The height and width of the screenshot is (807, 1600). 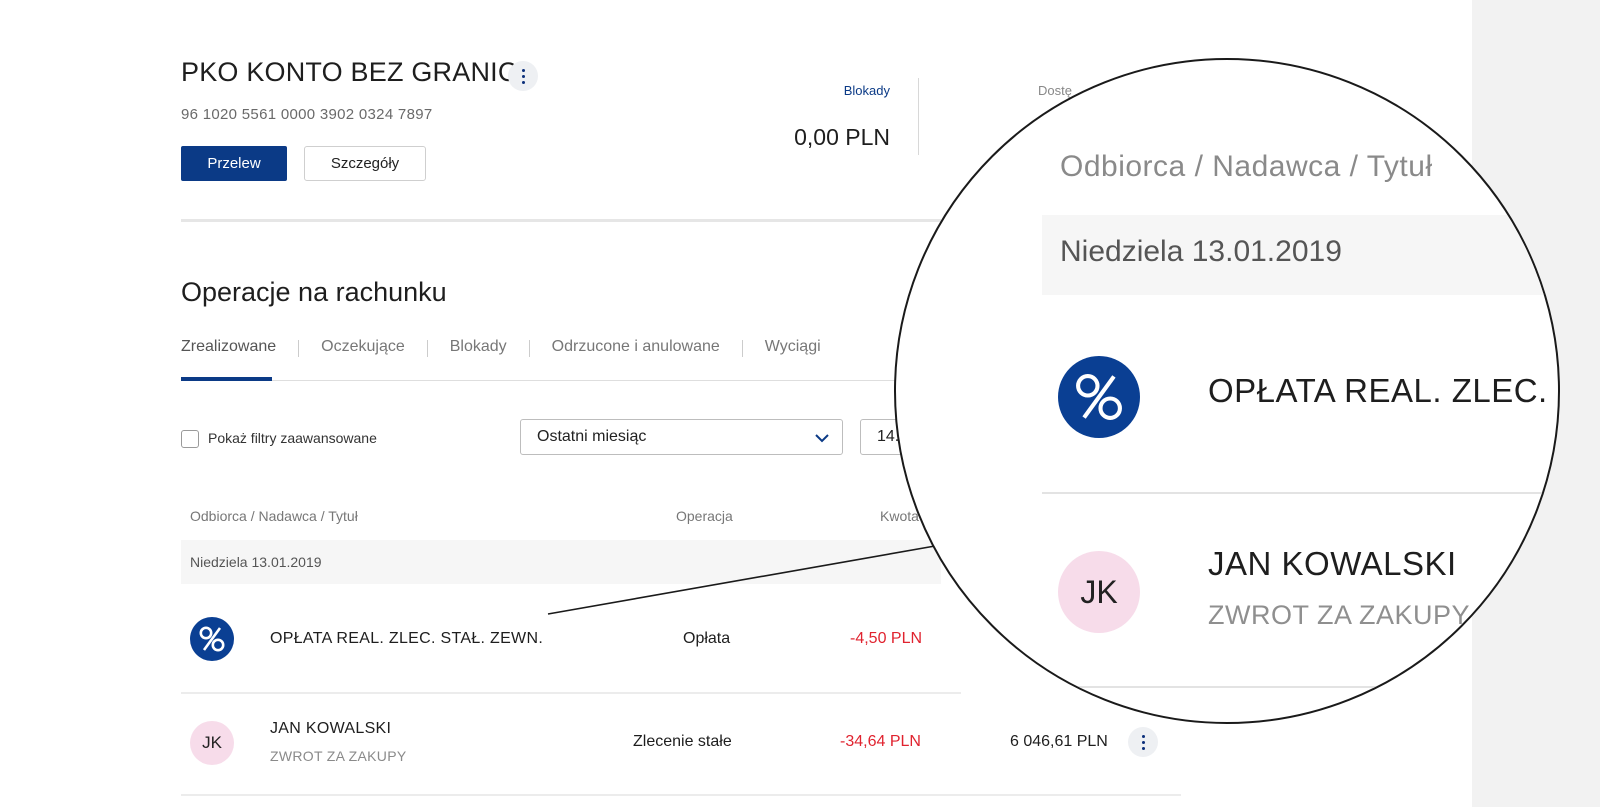 What do you see at coordinates (212, 743) in the screenshot?
I see `avatar: JK` at bounding box center [212, 743].